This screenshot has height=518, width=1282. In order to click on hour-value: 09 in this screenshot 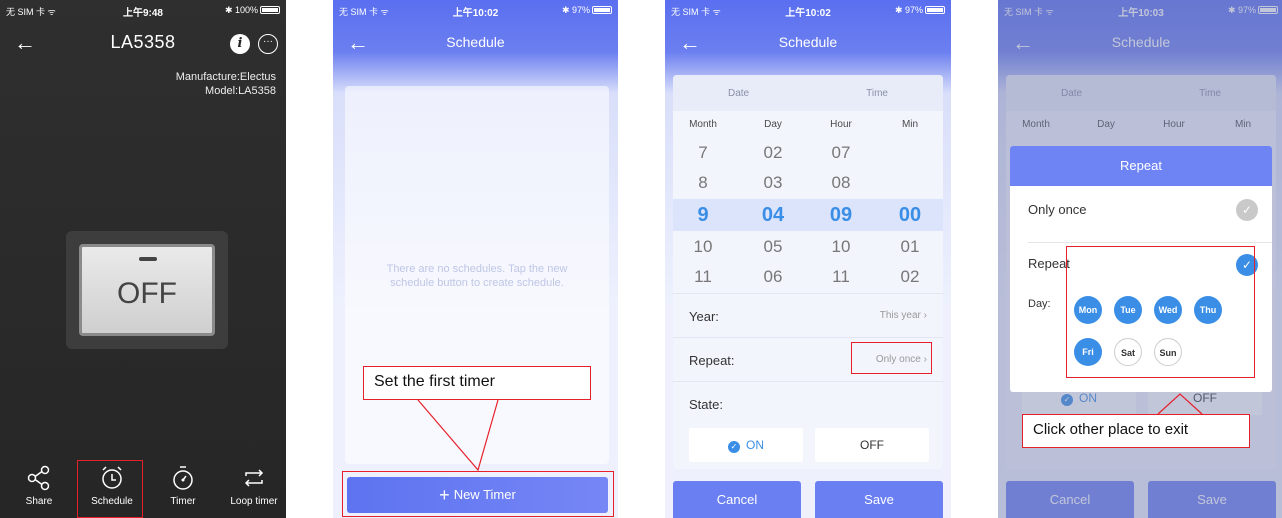, I will do `click(841, 215)`.